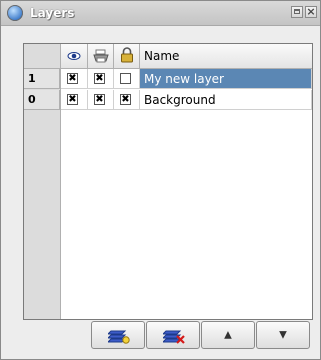 The width and height of the screenshot is (321, 360). I want to click on table-row: 1 ✖ ✖ My new layer, so click(168, 79).